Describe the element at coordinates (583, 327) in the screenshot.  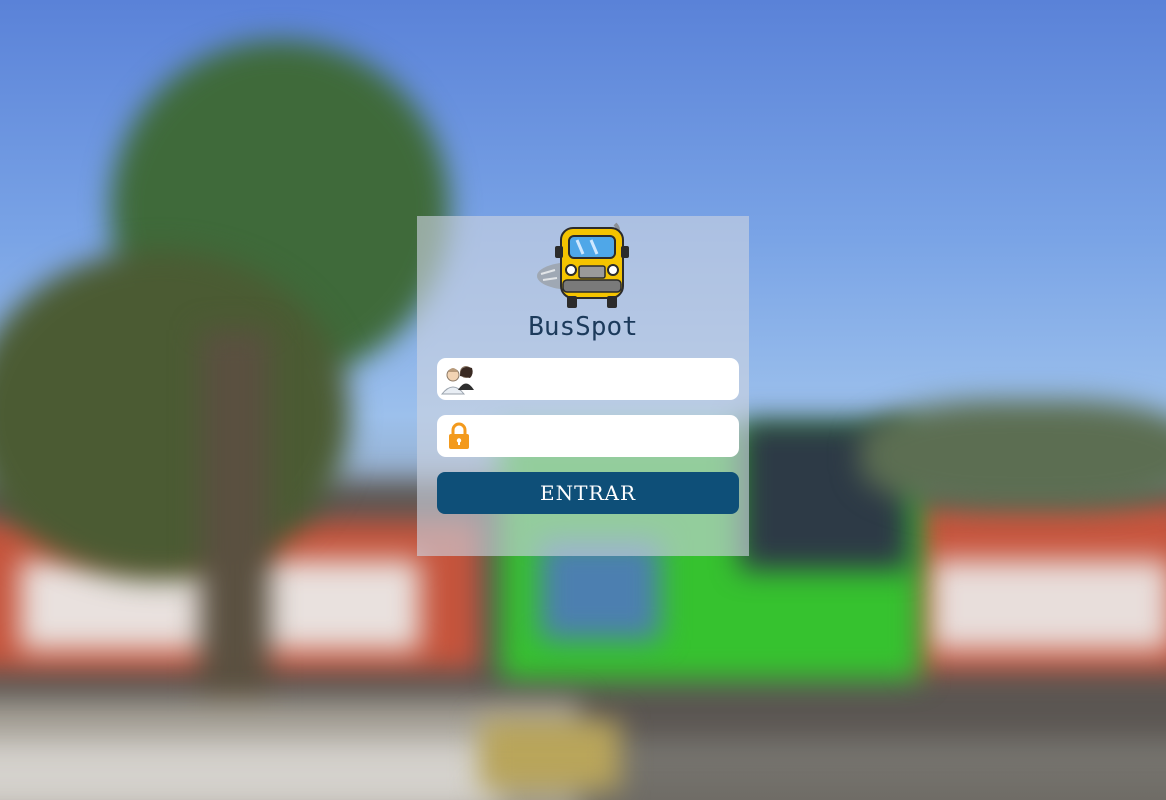
I see `brand-name: BusSpot` at that location.